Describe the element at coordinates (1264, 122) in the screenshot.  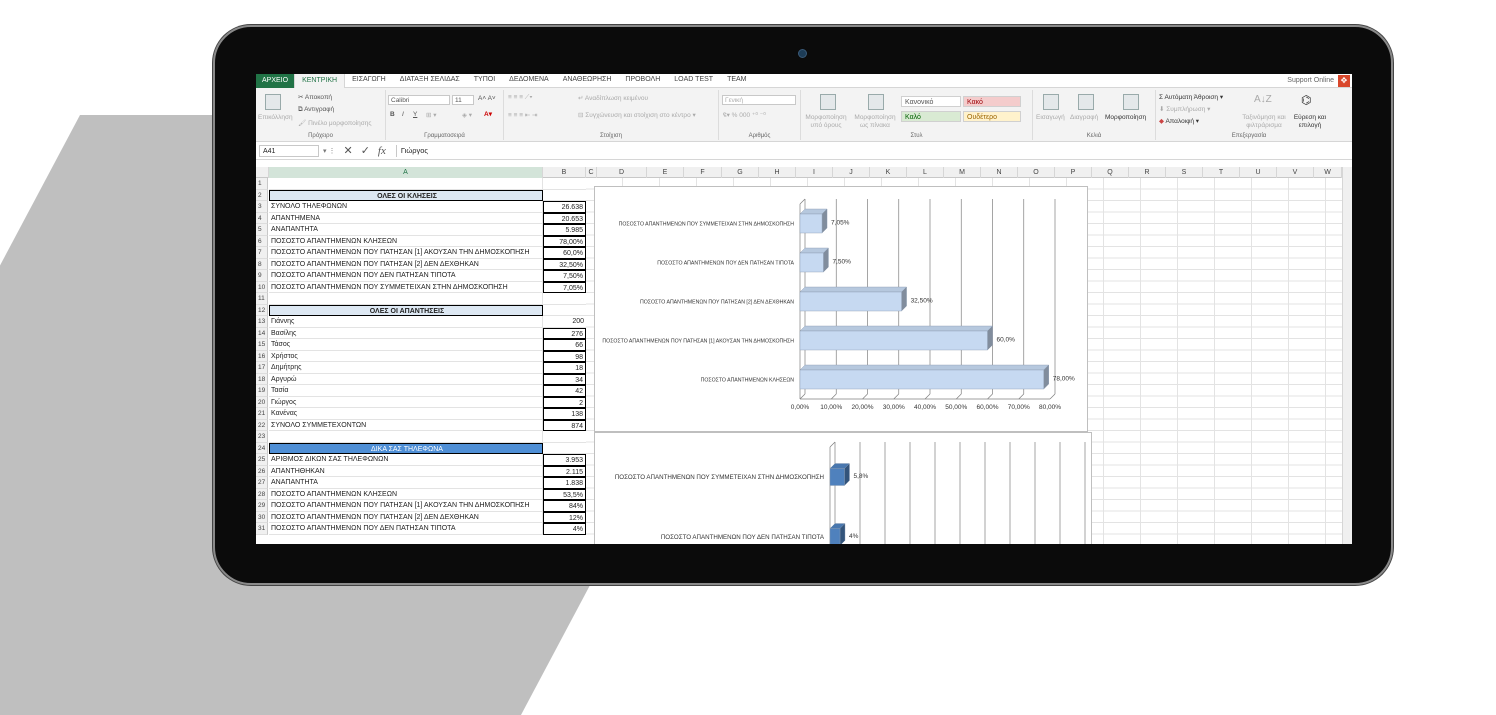
I see `sort-filter-button: Ταξινόμηση και φιλτράρισμα` at that location.